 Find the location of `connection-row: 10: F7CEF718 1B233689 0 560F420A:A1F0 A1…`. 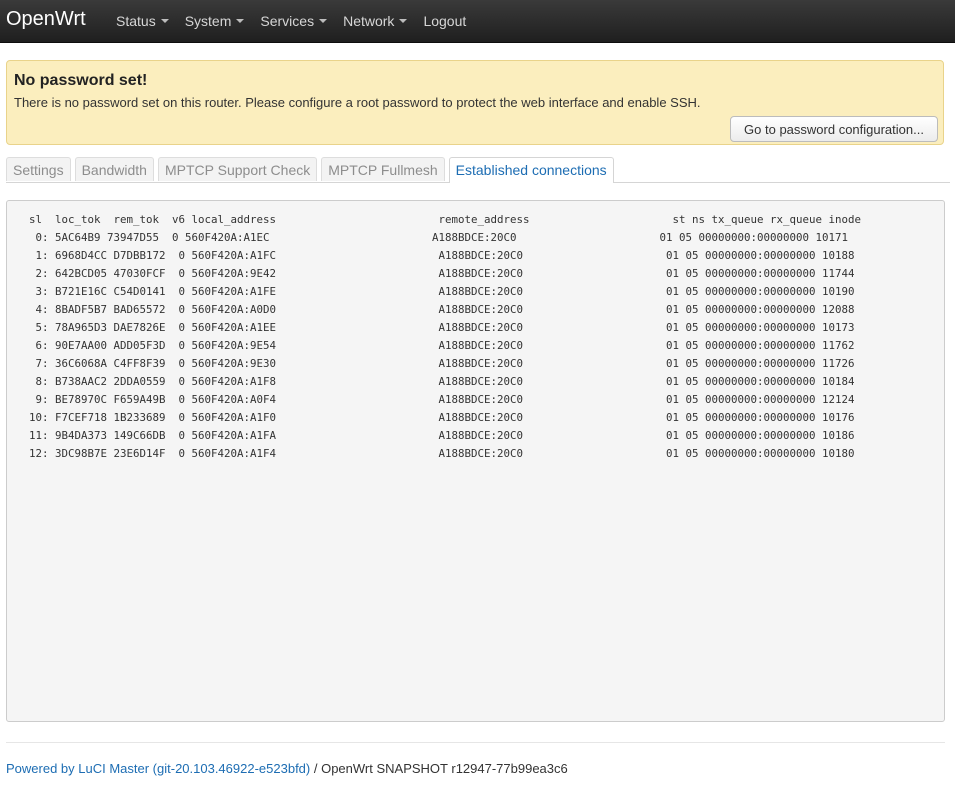

connection-row: 10: F7CEF718 1B233689 0 560F420A:A1F0 A1… is located at coordinates (435, 417).